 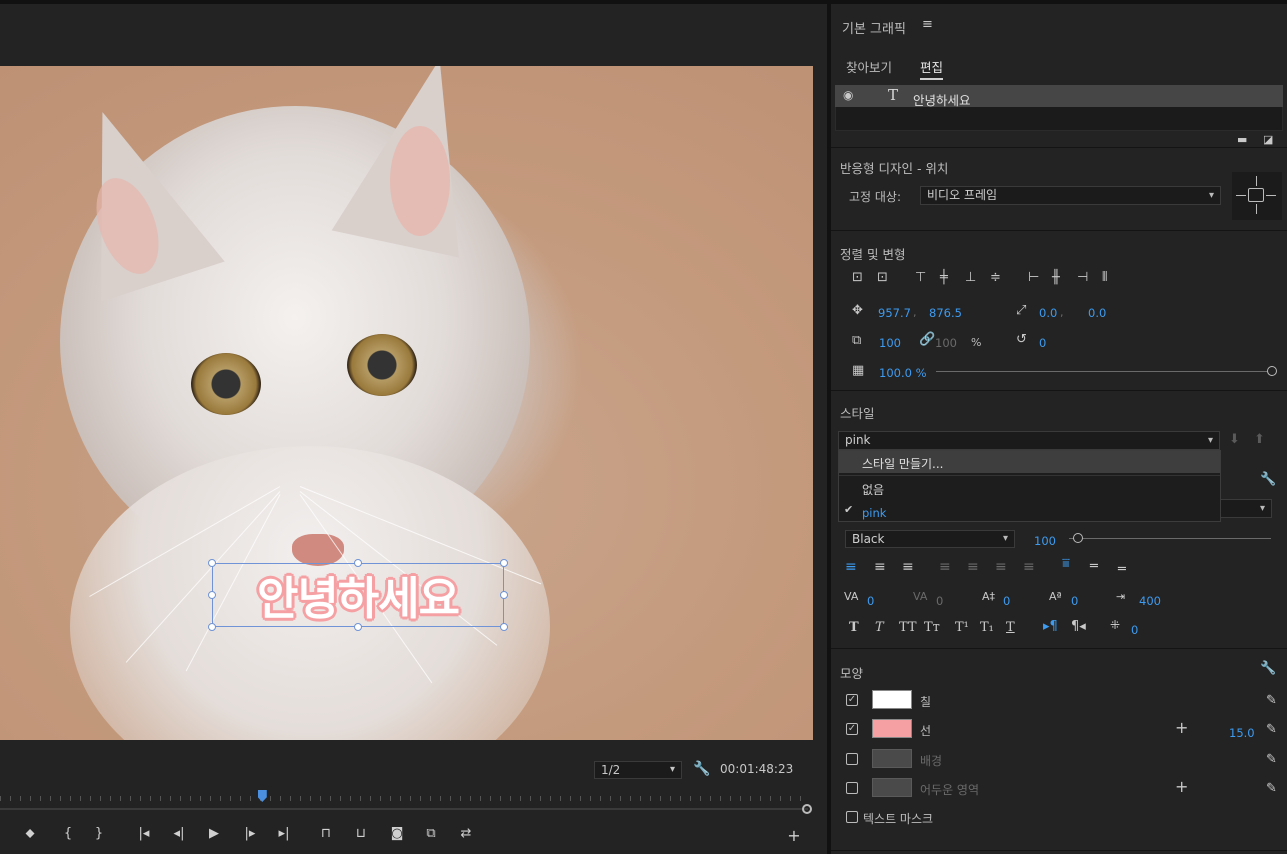 I want to click on align-center-icon: ╫, so click(x=1056, y=277).